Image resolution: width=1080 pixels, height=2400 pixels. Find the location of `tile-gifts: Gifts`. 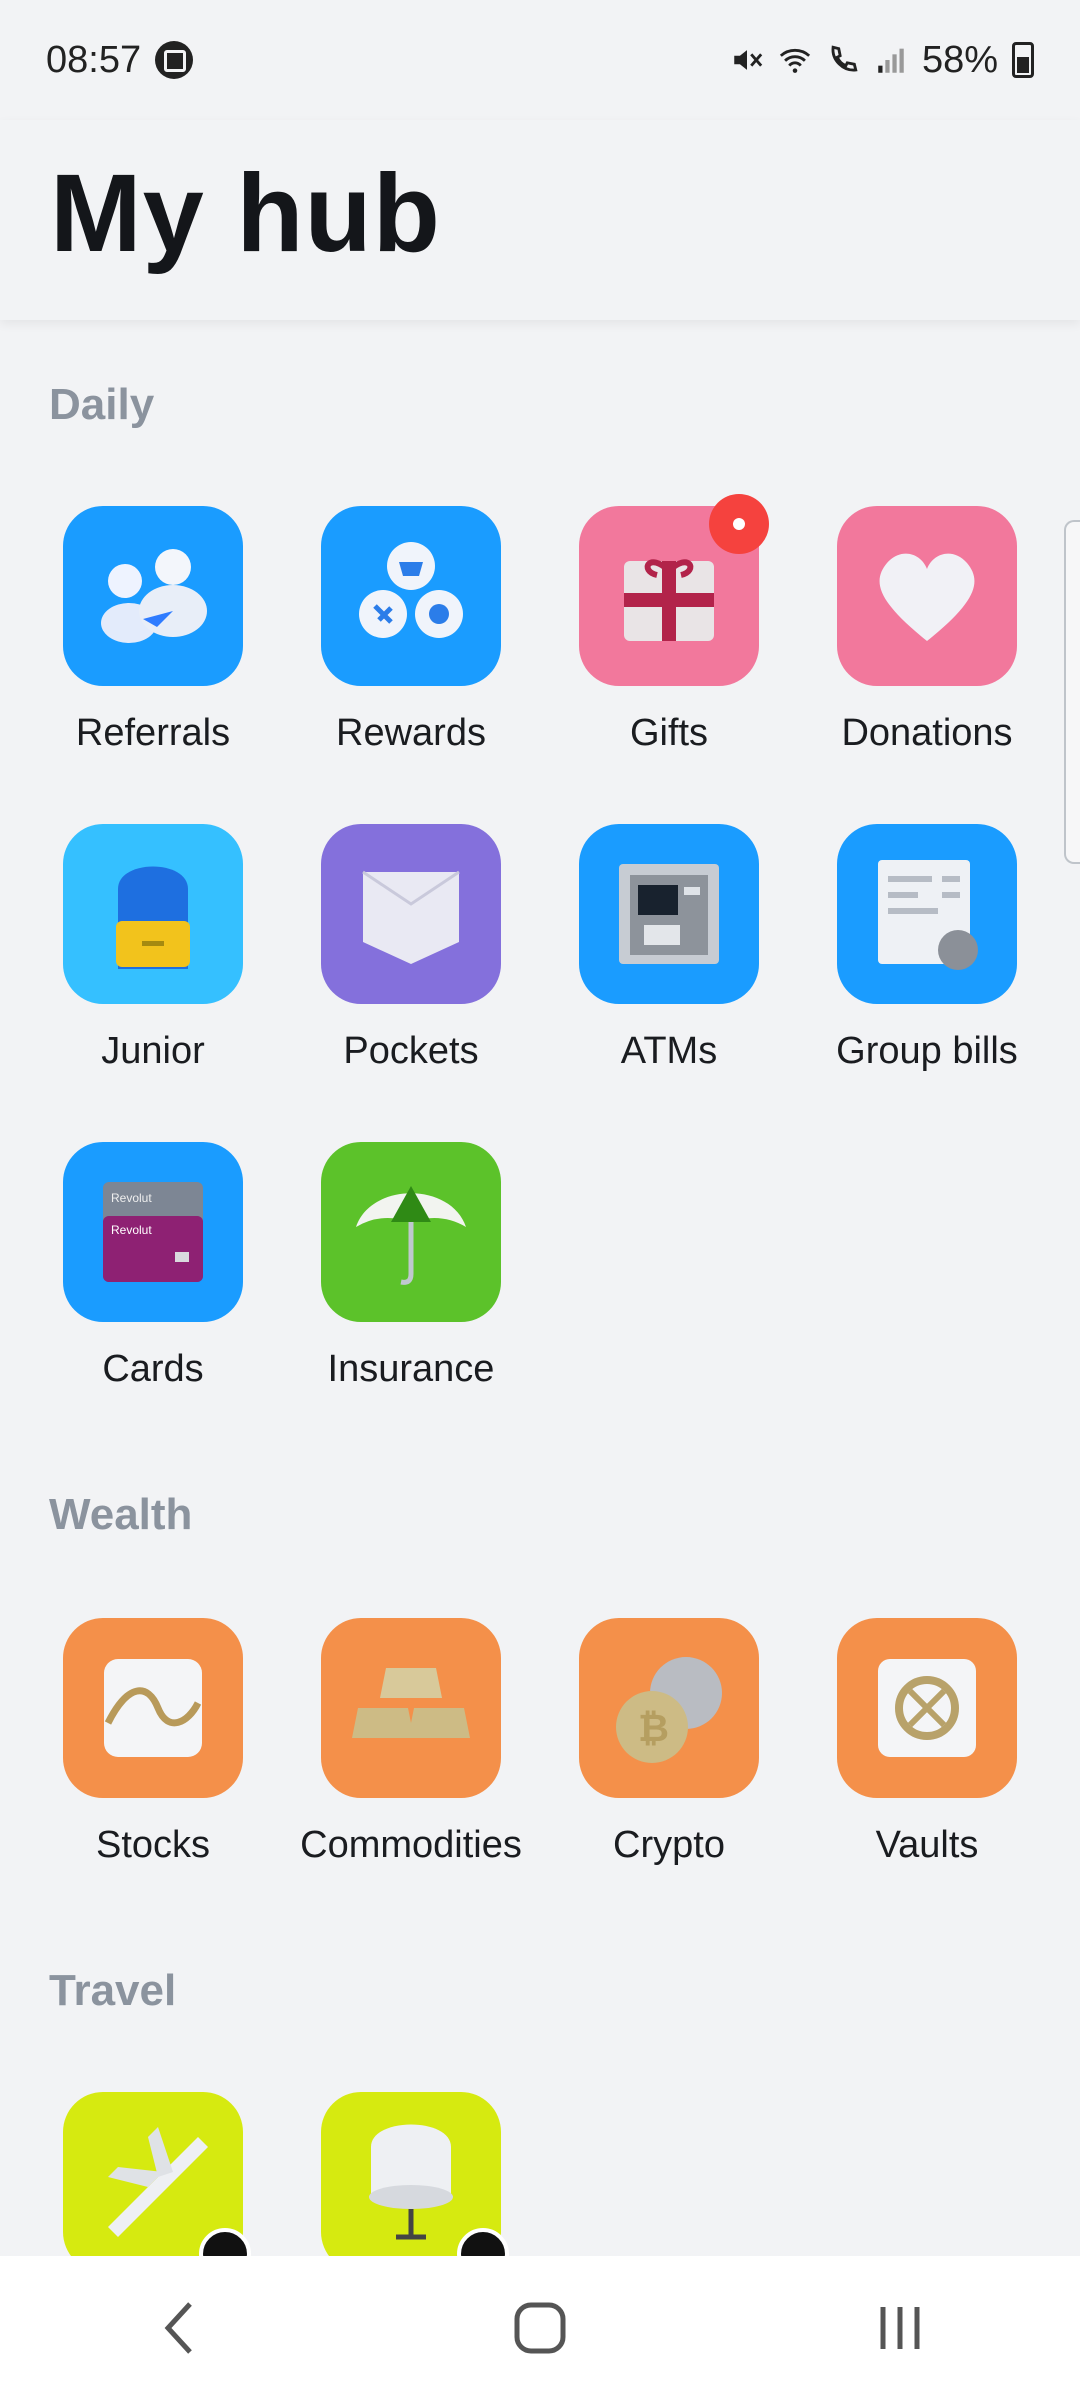

tile-gifts: Gifts is located at coordinates (669, 624).